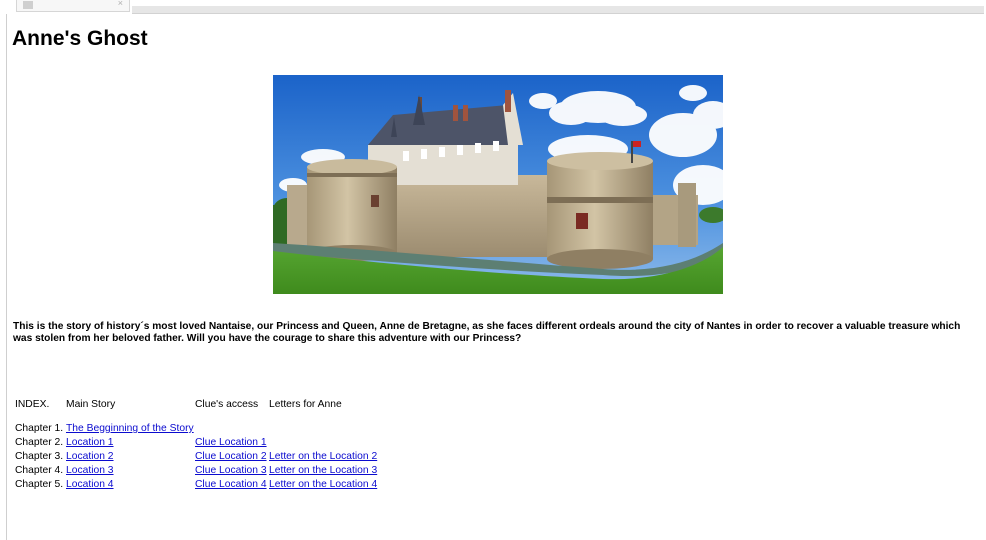  What do you see at coordinates (558, 10) in the screenshot?
I see `tab-strip` at bounding box center [558, 10].